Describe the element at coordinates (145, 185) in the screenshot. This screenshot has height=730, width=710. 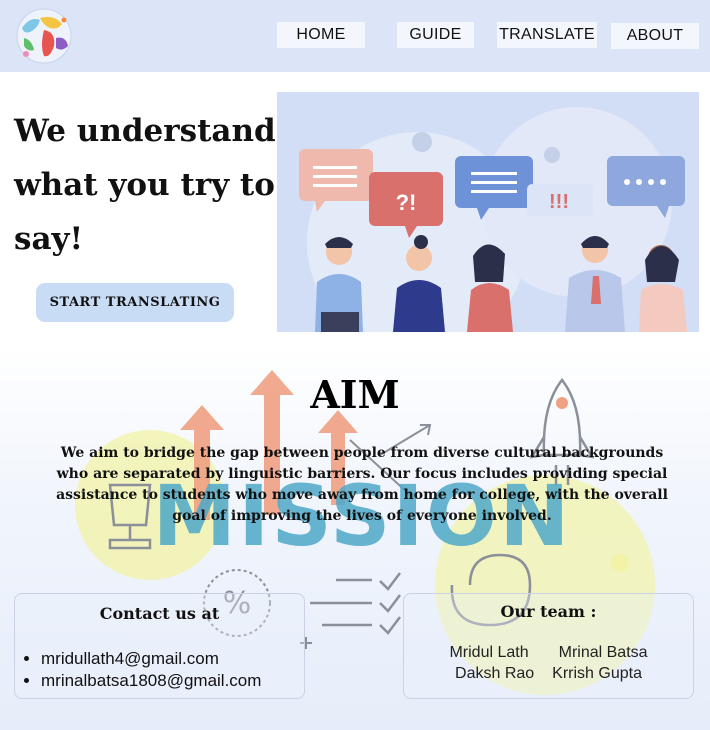
I see `hero-title: We understand what you try to say!` at that location.